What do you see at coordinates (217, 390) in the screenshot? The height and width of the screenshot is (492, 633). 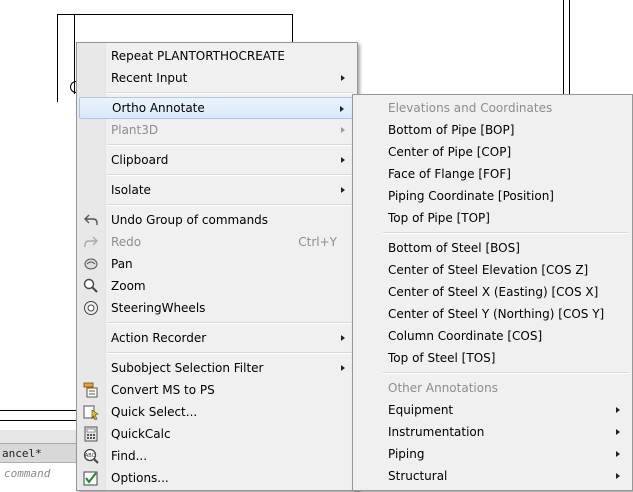 I see `menu-item-convert-ms-ps: Convert MS to PS` at bounding box center [217, 390].